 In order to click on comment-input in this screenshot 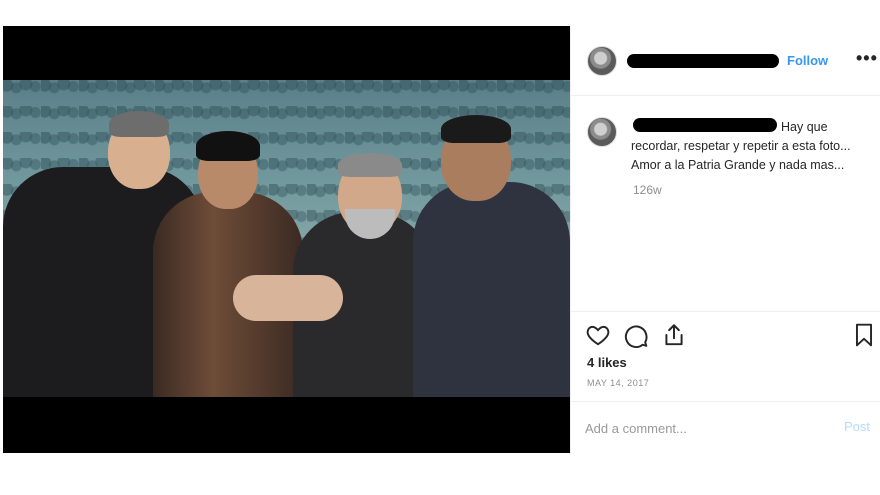, I will do `click(705, 428)`.